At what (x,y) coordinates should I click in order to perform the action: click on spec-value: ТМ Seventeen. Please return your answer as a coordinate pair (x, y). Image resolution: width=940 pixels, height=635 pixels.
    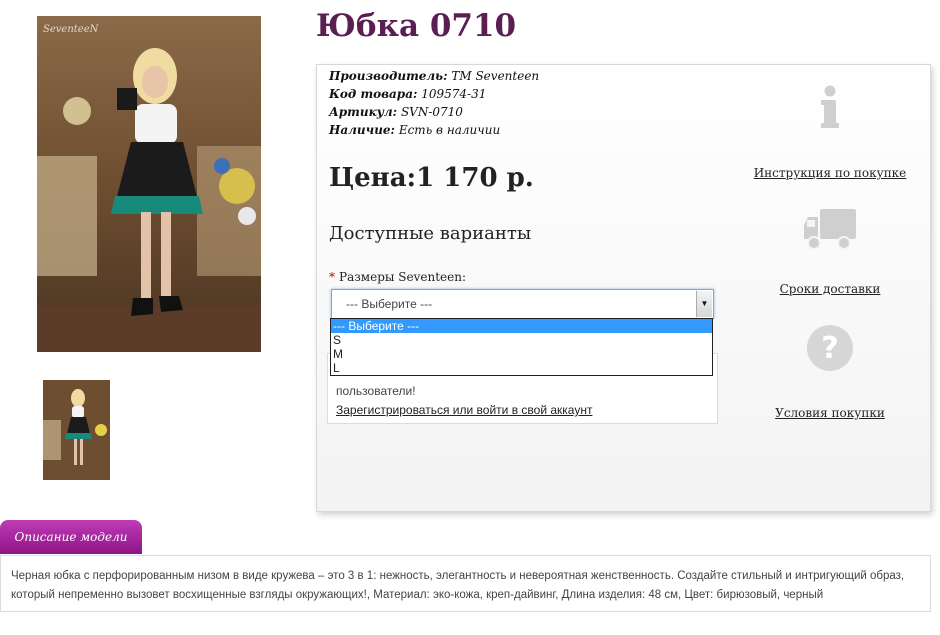
    Looking at the image, I should click on (495, 76).